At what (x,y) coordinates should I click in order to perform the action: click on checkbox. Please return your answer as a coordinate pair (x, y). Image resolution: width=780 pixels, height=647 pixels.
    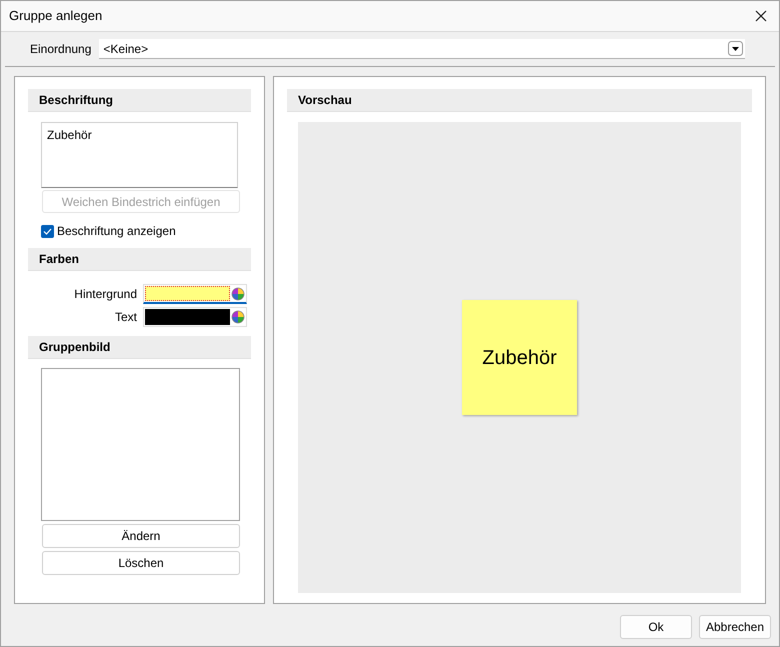
    Looking at the image, I should click on (47, 231).